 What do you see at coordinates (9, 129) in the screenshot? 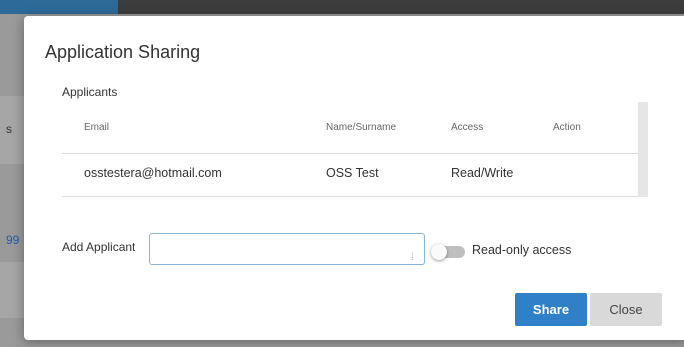
I see `background-text: s` at bounding box center [9, 129].